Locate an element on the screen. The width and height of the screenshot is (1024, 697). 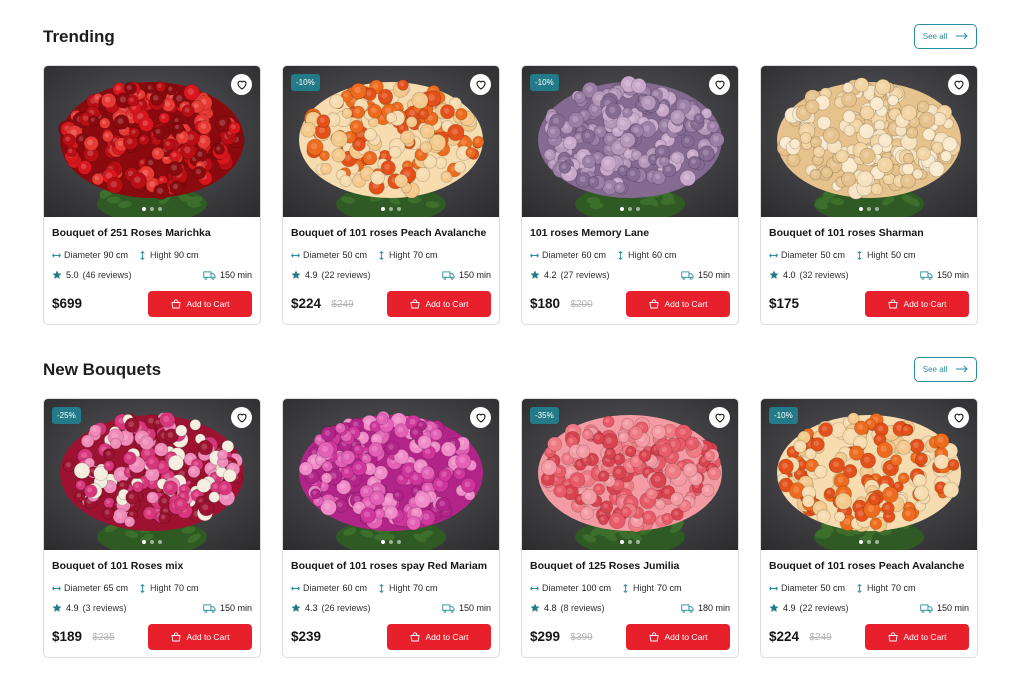
width-arrows-icon is located at coordinates (56, 255).